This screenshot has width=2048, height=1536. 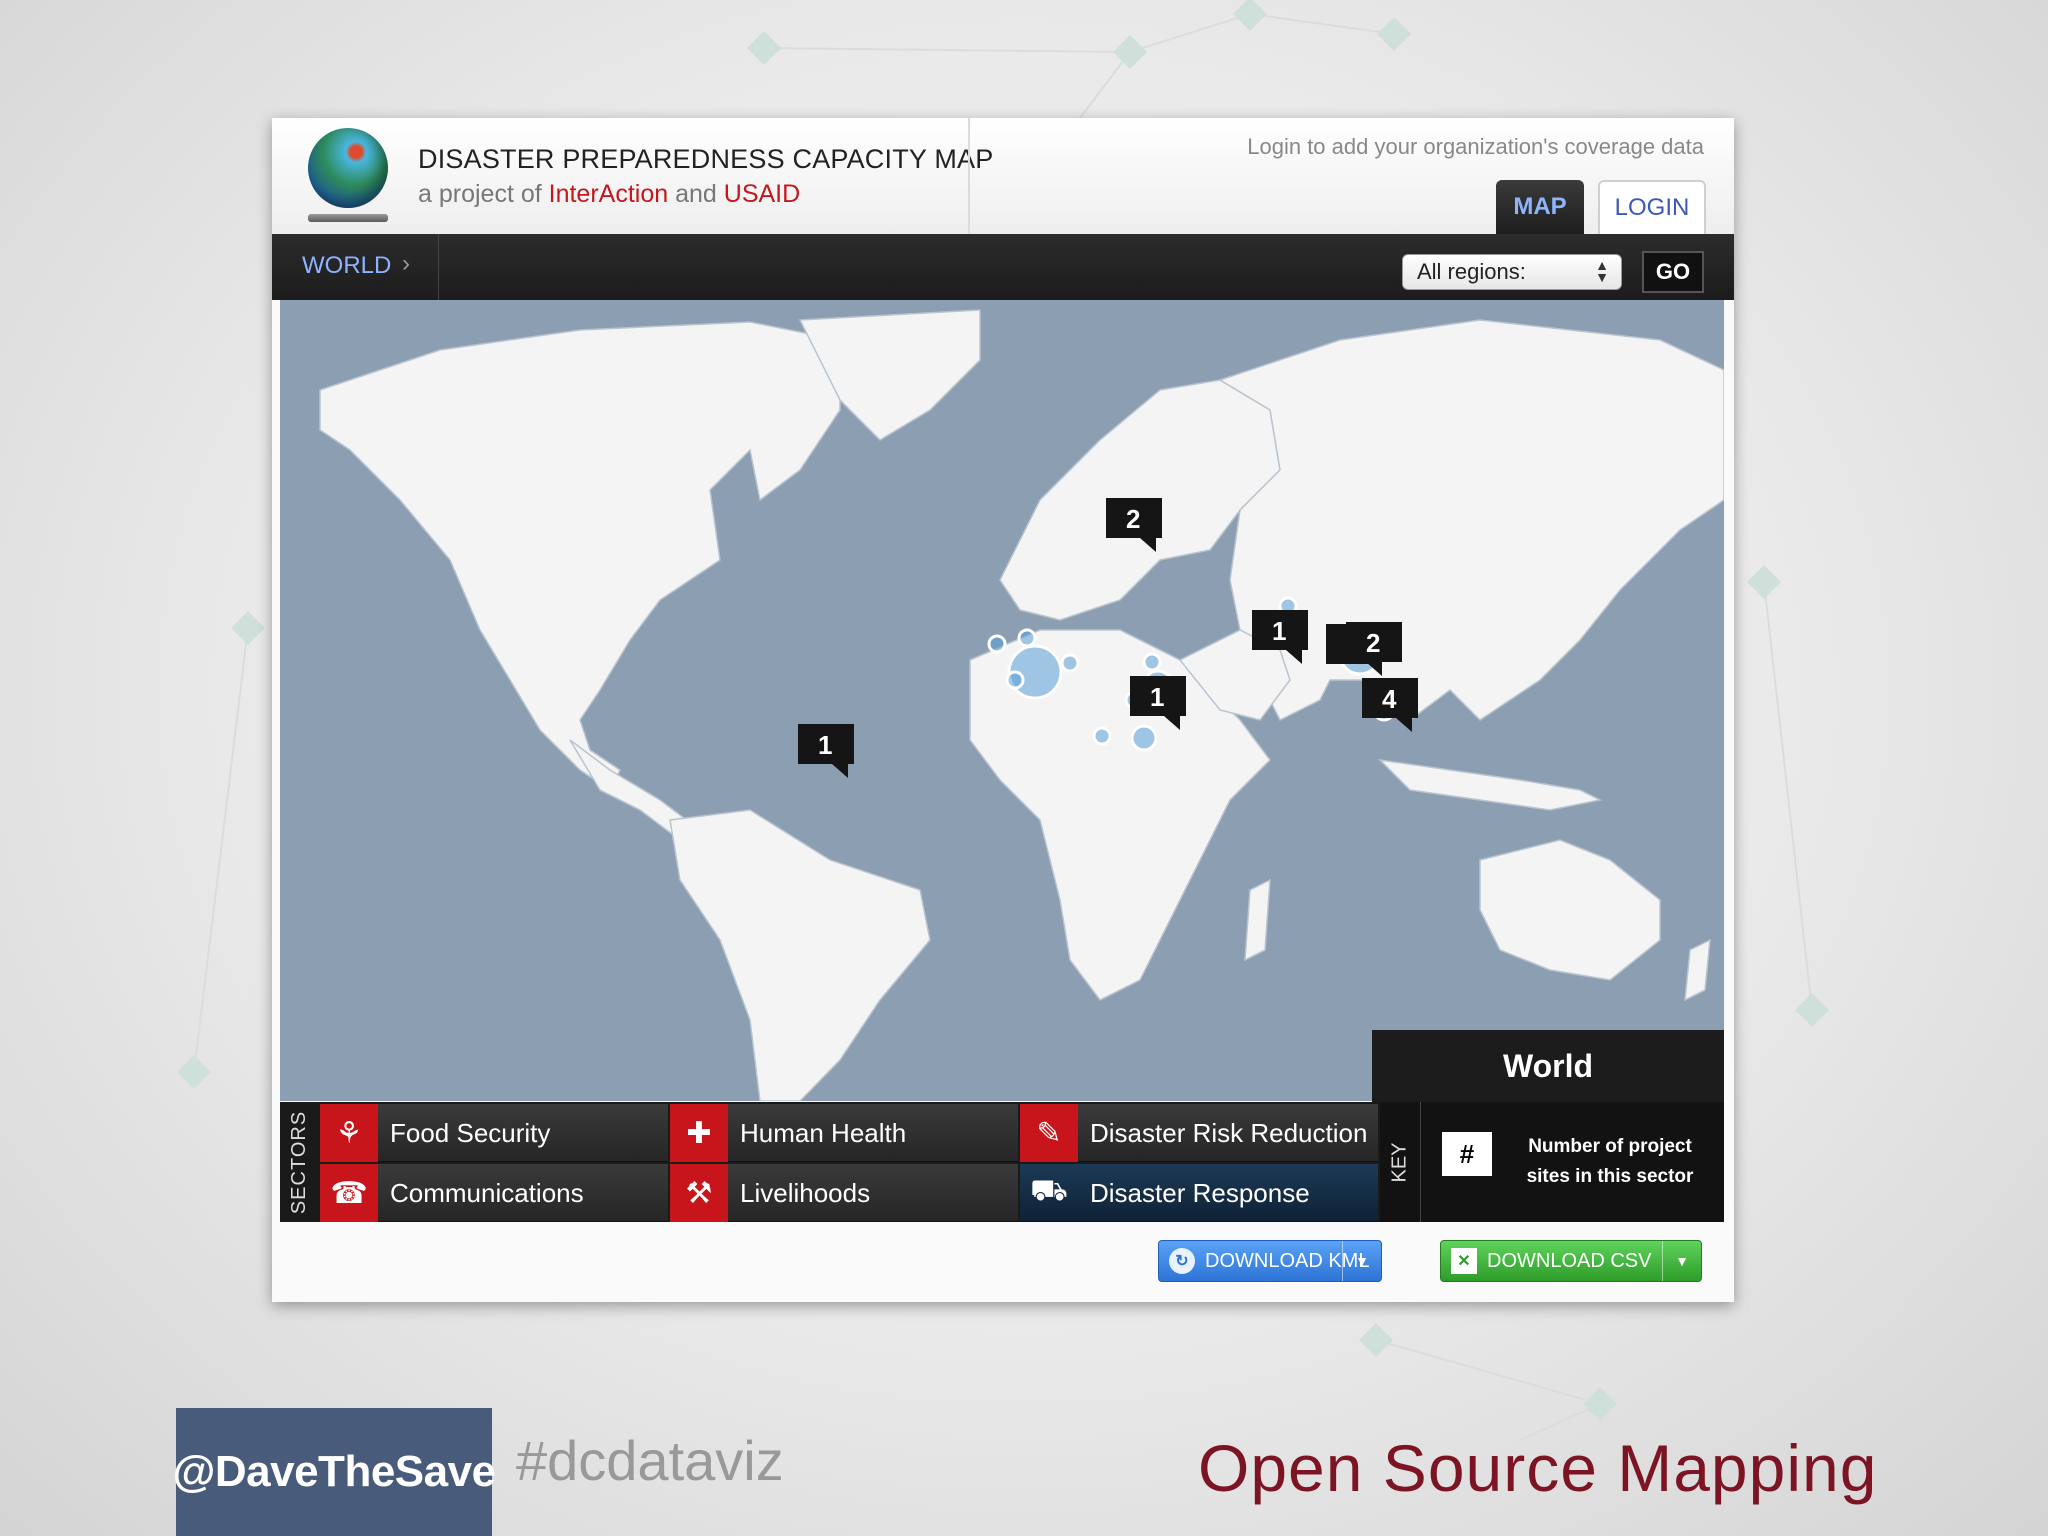 What do you see at coordinates (650, 1460) in the screenshot?
I see `hashtag: #dcdataviz` at bounding box center [650, 1460].